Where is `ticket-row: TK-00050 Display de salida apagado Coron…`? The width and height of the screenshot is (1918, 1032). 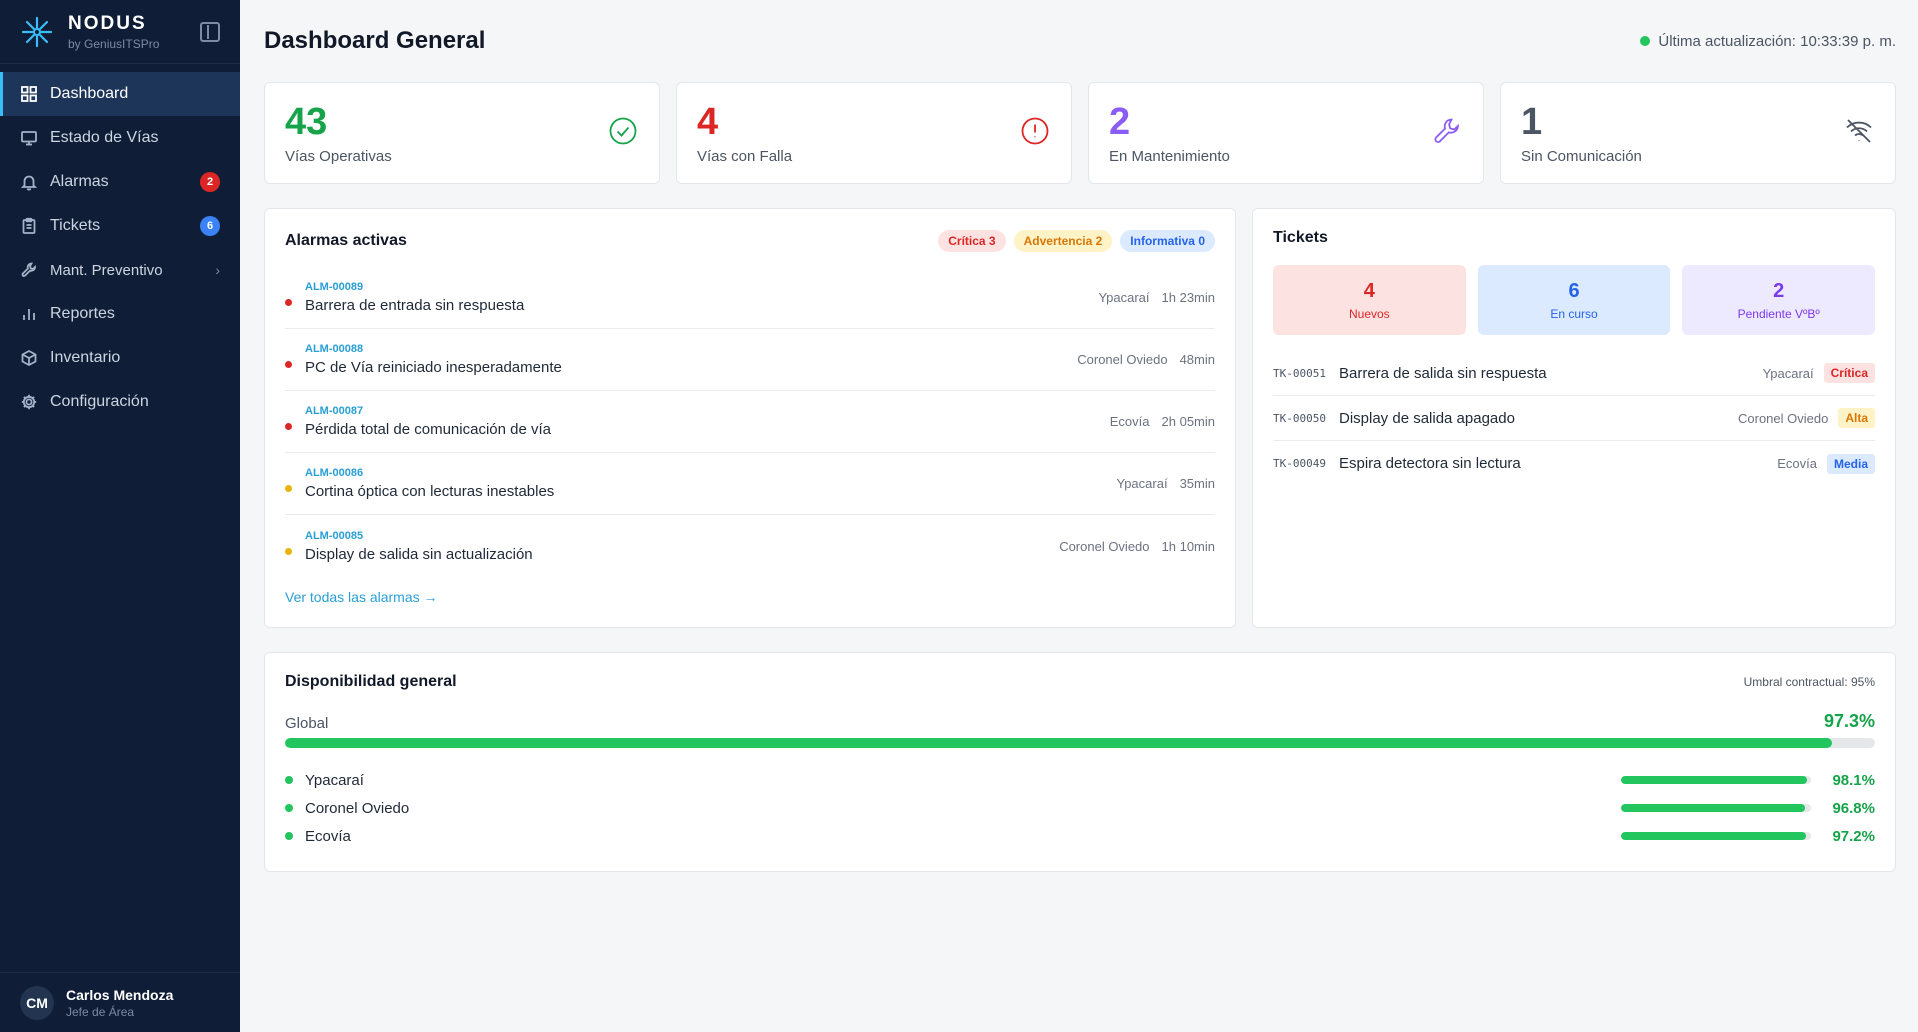 ticket-row: TK-00050 Display de salida apagado Coron… is located at coordinates (1574, 418).